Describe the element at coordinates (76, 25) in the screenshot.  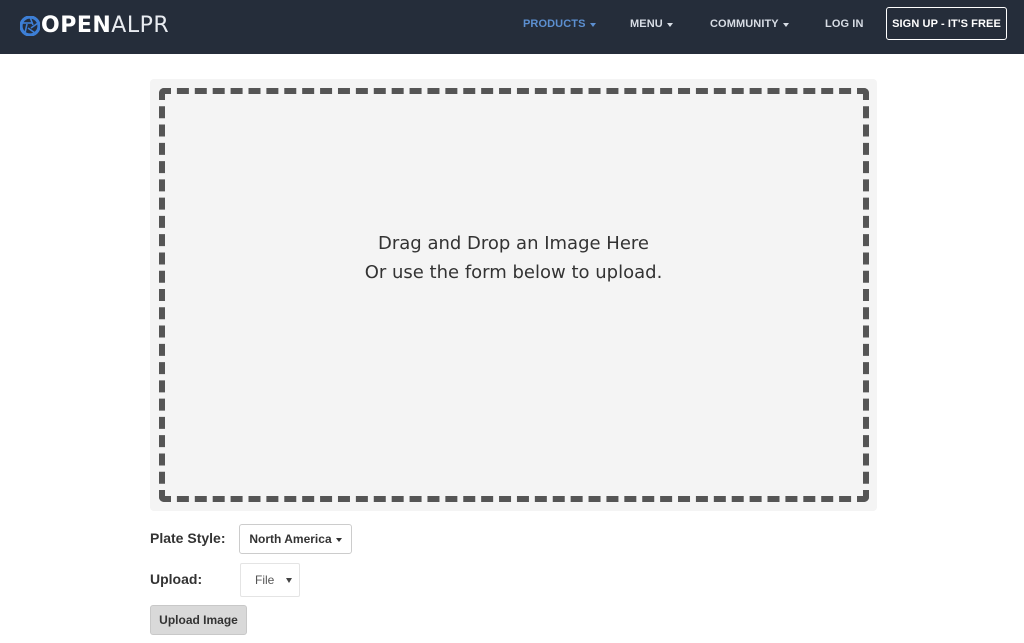
I see `logo-text-open: OPEN` at that location.